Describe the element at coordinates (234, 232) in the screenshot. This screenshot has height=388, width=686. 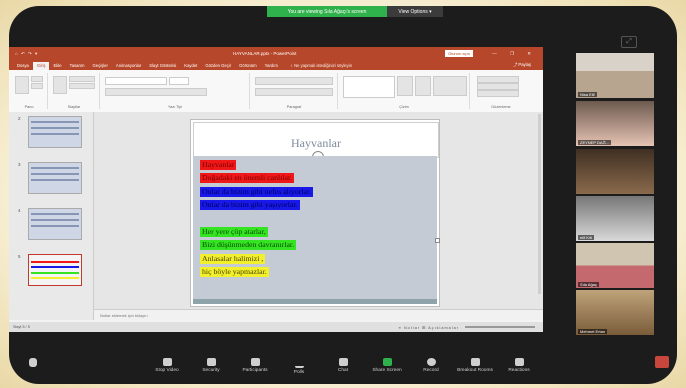
I see `slide-text-line: Her yere çöp atarlar,` at that location.